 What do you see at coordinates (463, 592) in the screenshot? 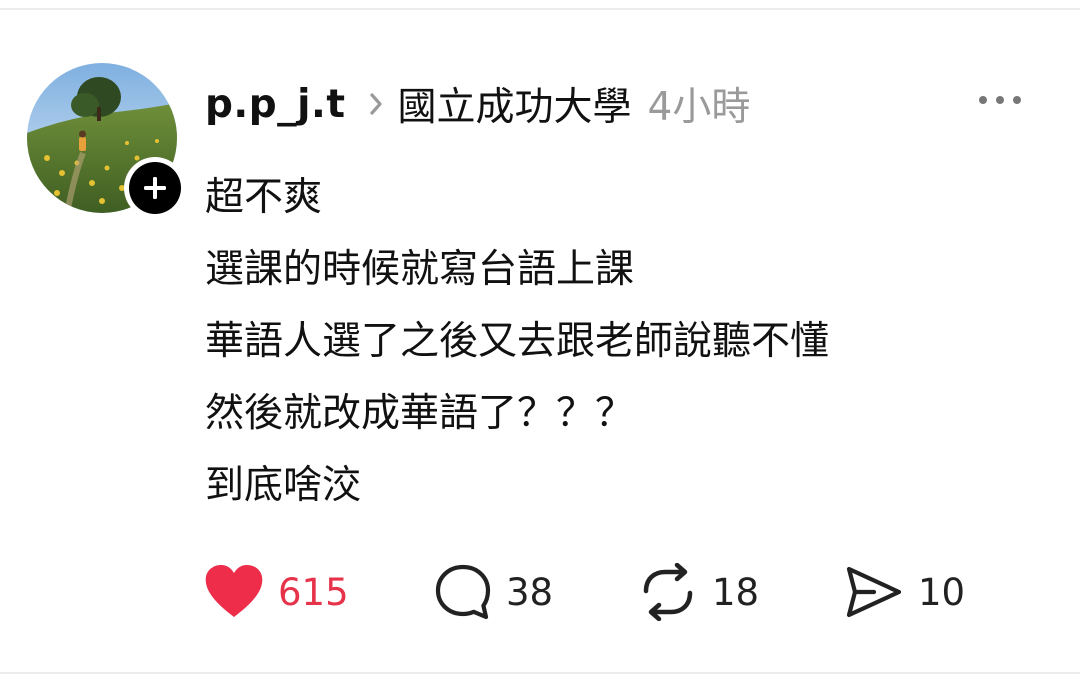
I see `speech-bubble-icon` at bounding box center [463, 592].